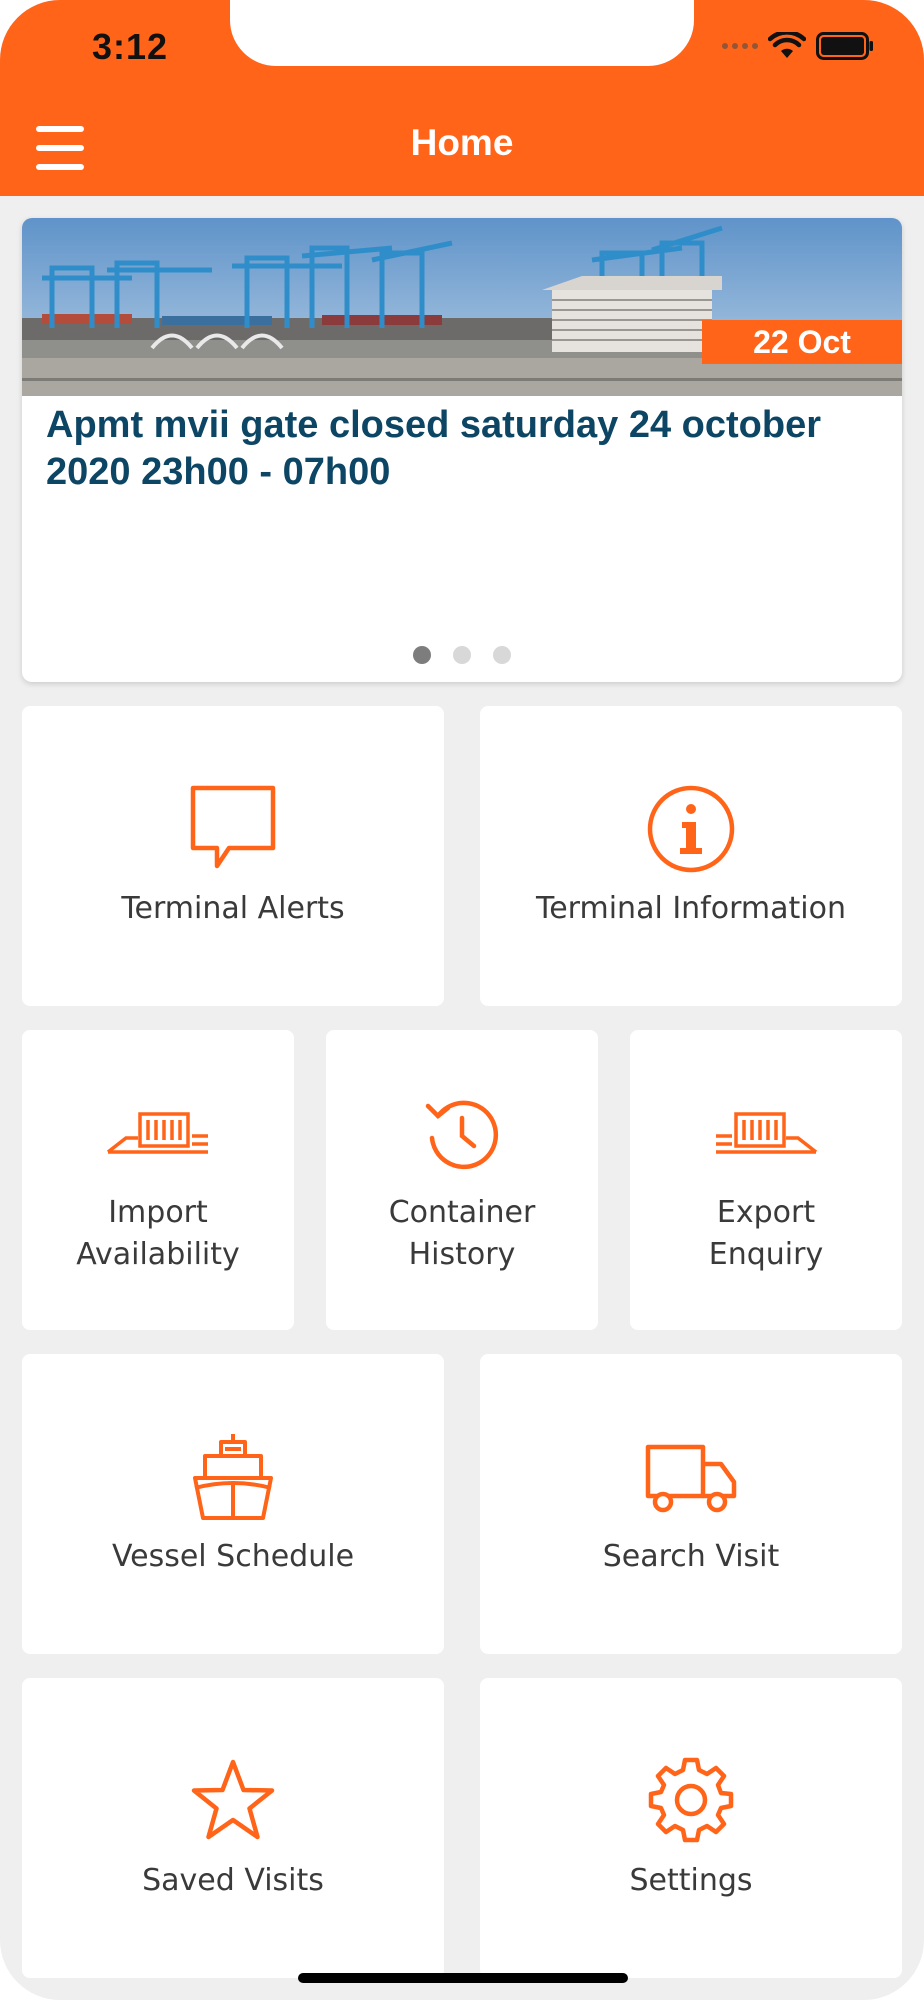 This screenshot has width=924, height=2000. Describe the element at coordinates (691, 1800) in the screenshot. I see `gear-icon` at that location.